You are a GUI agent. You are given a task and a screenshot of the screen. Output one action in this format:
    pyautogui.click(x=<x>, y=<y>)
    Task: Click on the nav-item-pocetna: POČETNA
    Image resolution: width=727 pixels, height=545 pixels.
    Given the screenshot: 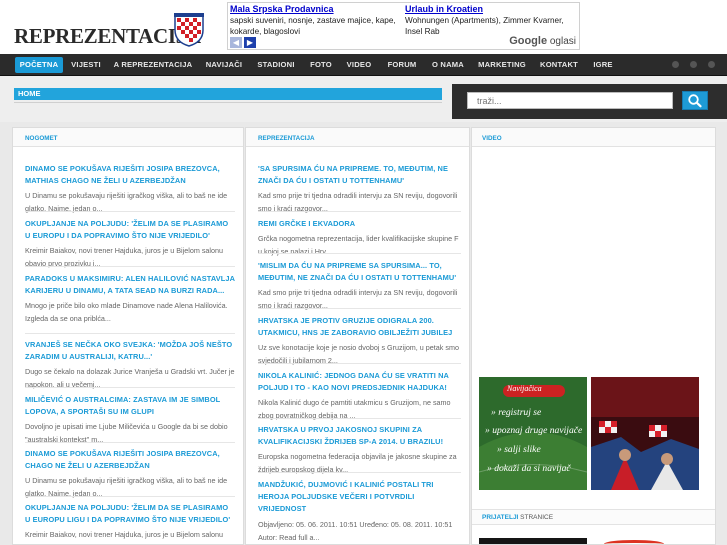 What is the action you would take?
    pyautogui.click(x=39, y=65)
    